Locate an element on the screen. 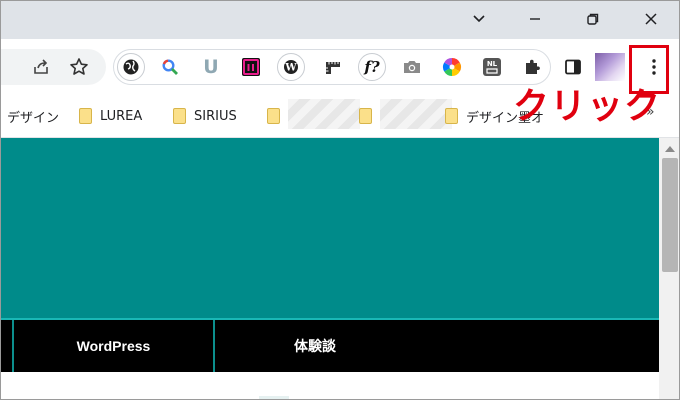 The height and width of the screenshot is (400, 680). nav-item-wordpress: WordPress is located at coordinates (113, 346).